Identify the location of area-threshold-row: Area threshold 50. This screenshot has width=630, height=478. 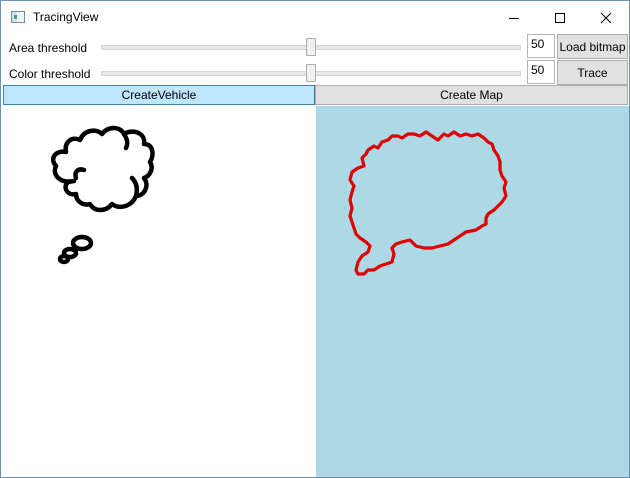
(315, 47).